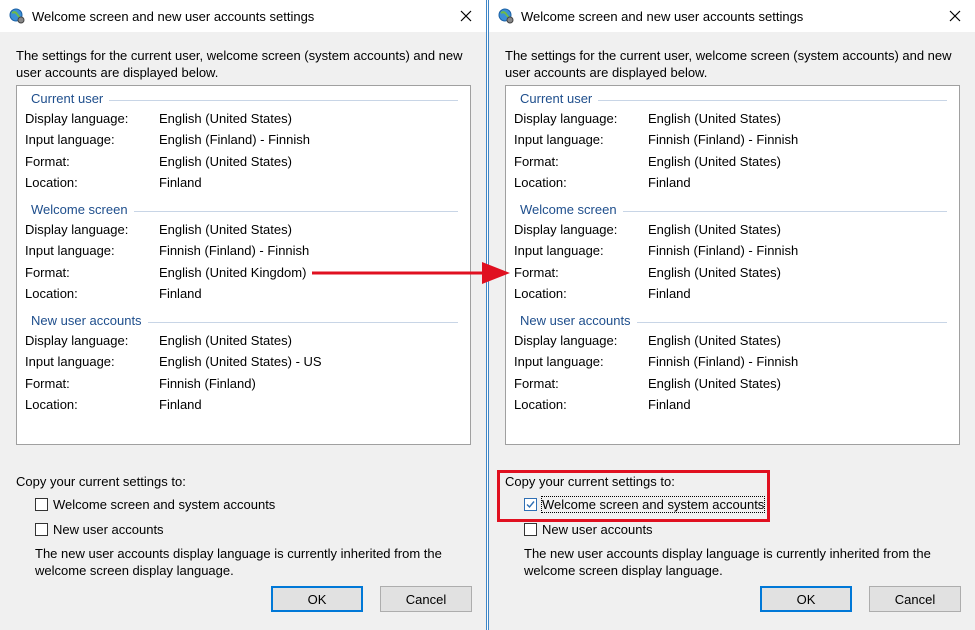  Describe the element at coordinates (101, 481) in the screenshot. I see `copy-settings-label: Copy your current settings to:` at that location.